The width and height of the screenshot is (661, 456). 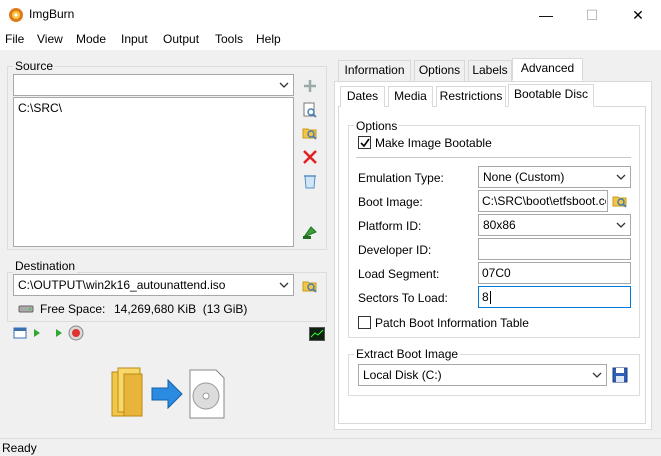 What do you see at coordinates (554, 225) in the screenshot?
I see `platform-id-select: 80x86` at bounding box center [554, 225].